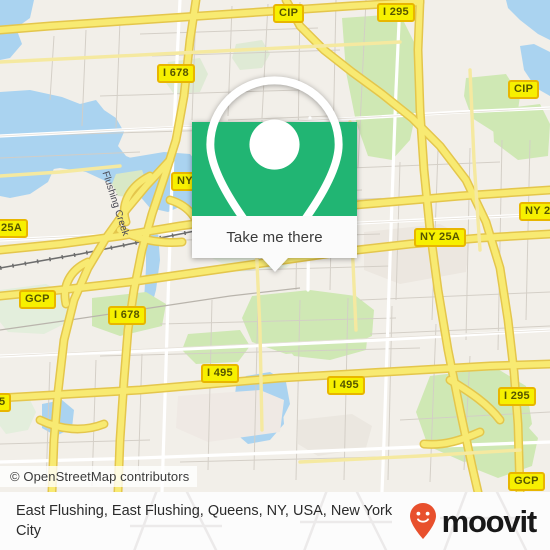 The height and width of the screenshot is (550, 550). Describe the element at coordinates (176, 73) in the screenshot. I see `road-shield-i678-top: I 678` at that location.